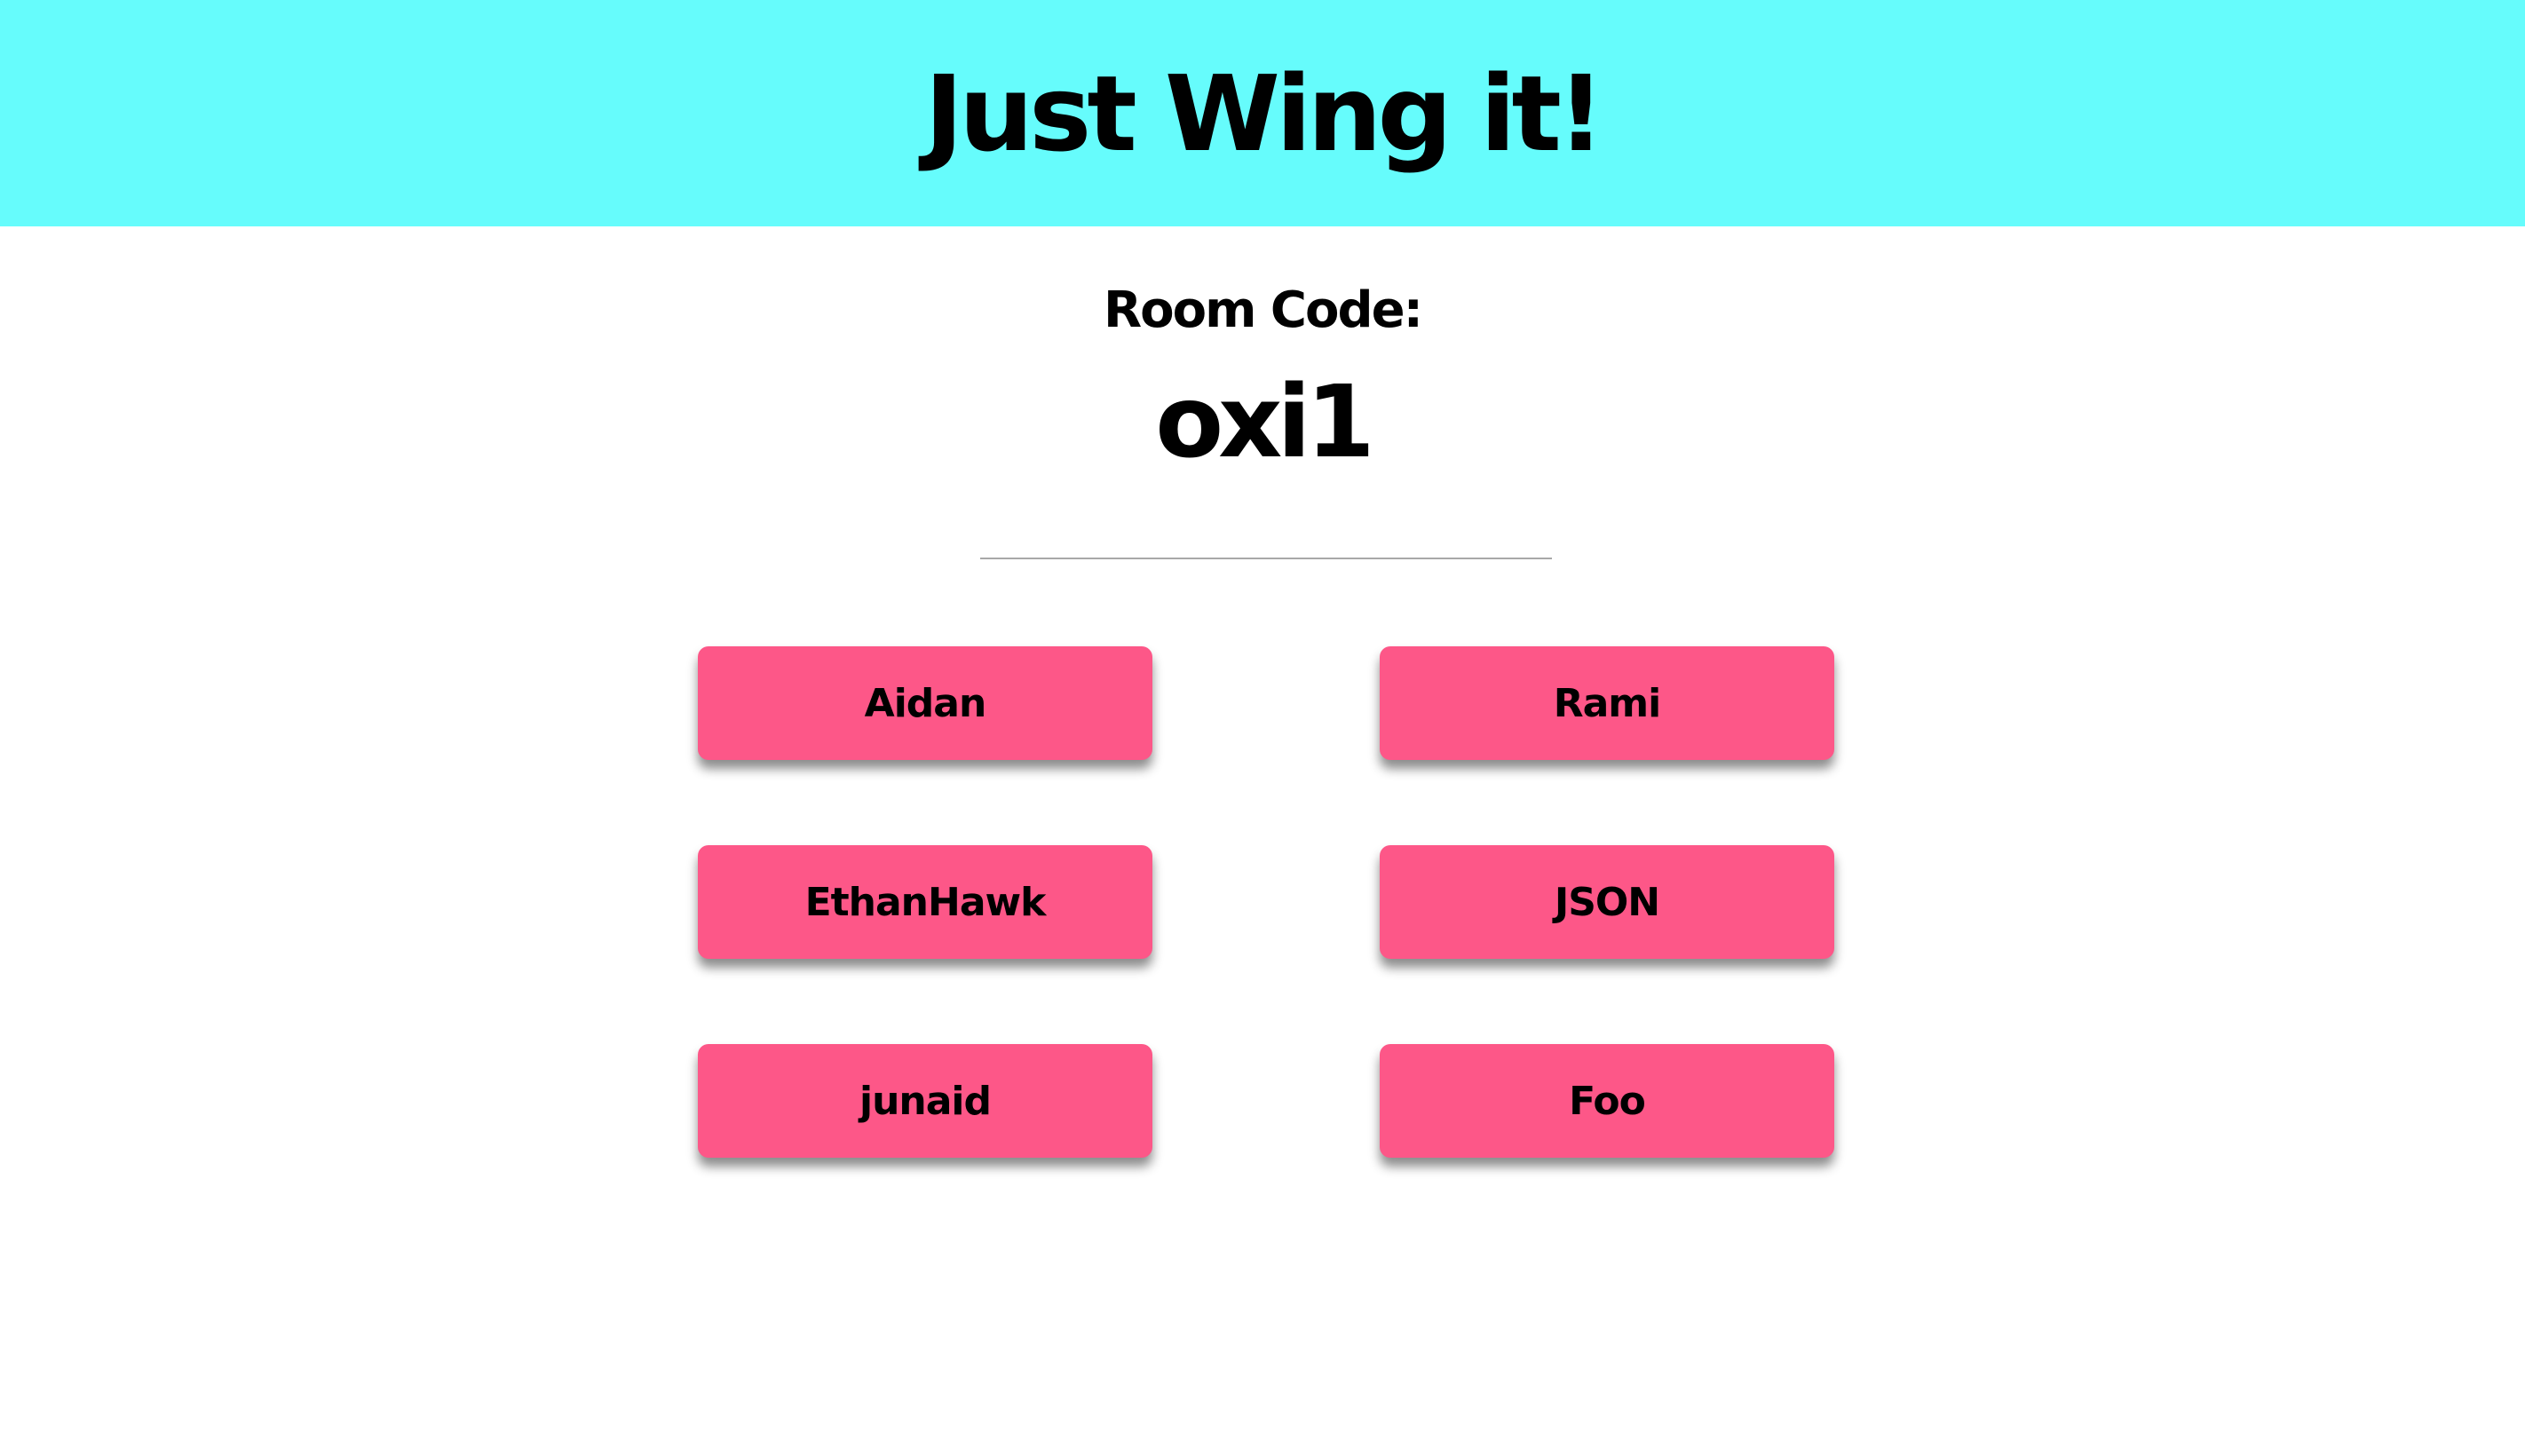 The height and width of the screenshot is (1456, 2525). Describe the element at coordinates (1265, 422) in the screenshot. I see `room-code-value: oxi1` at that location.